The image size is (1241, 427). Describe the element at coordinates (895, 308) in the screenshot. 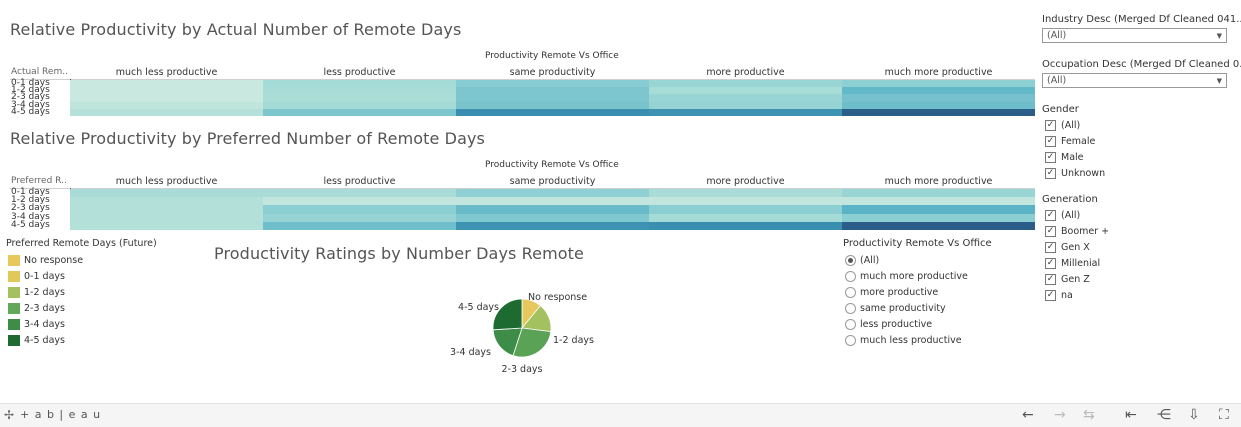

I see `radio-option: same productivity` at that location.